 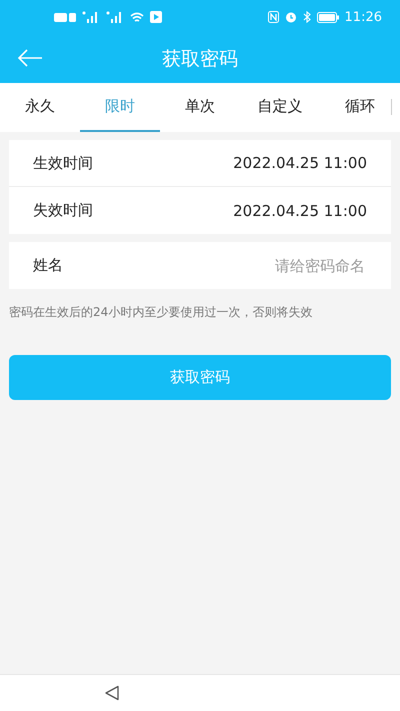 I want to click on battery-icon, so click(x=327, y=17).